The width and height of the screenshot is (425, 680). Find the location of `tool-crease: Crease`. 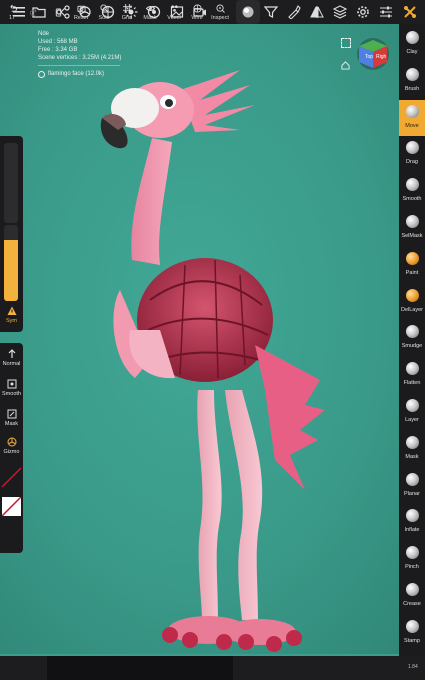

tool-crease: Crease is located at coordinates (412, 596).